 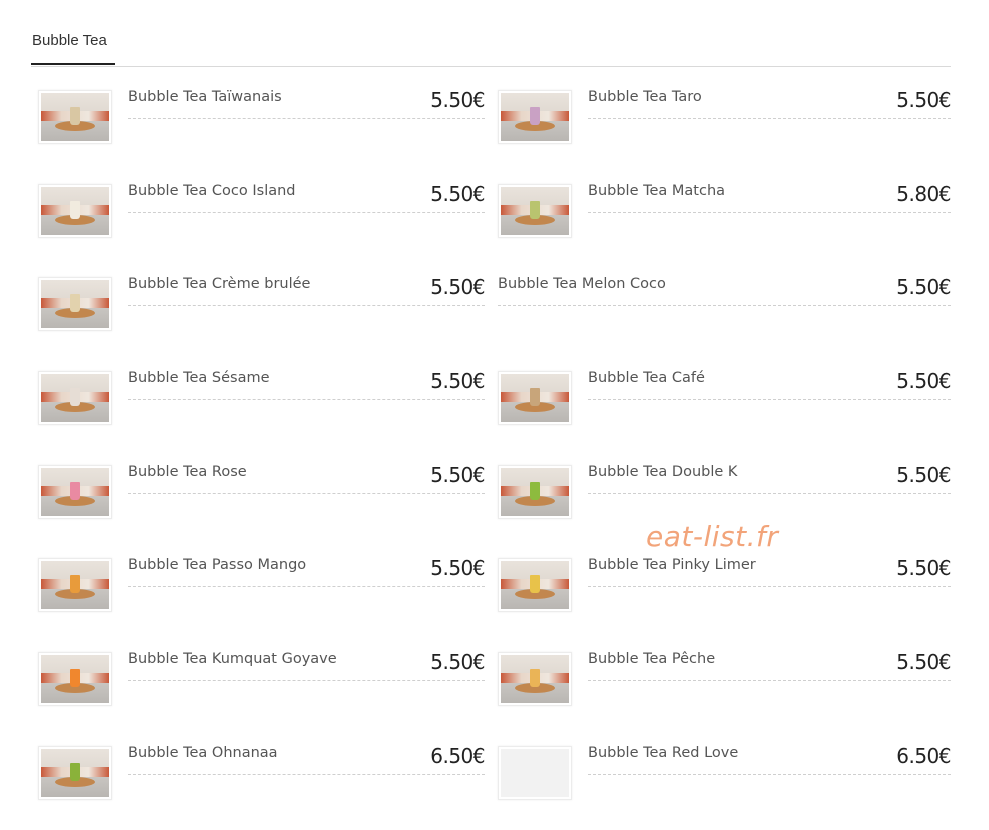 What do you see at coordinates (203, 752) in the screenshot?
I see `menu-item-name: Bubble Tea Ohnanaa` at bounding box center [203, 752].